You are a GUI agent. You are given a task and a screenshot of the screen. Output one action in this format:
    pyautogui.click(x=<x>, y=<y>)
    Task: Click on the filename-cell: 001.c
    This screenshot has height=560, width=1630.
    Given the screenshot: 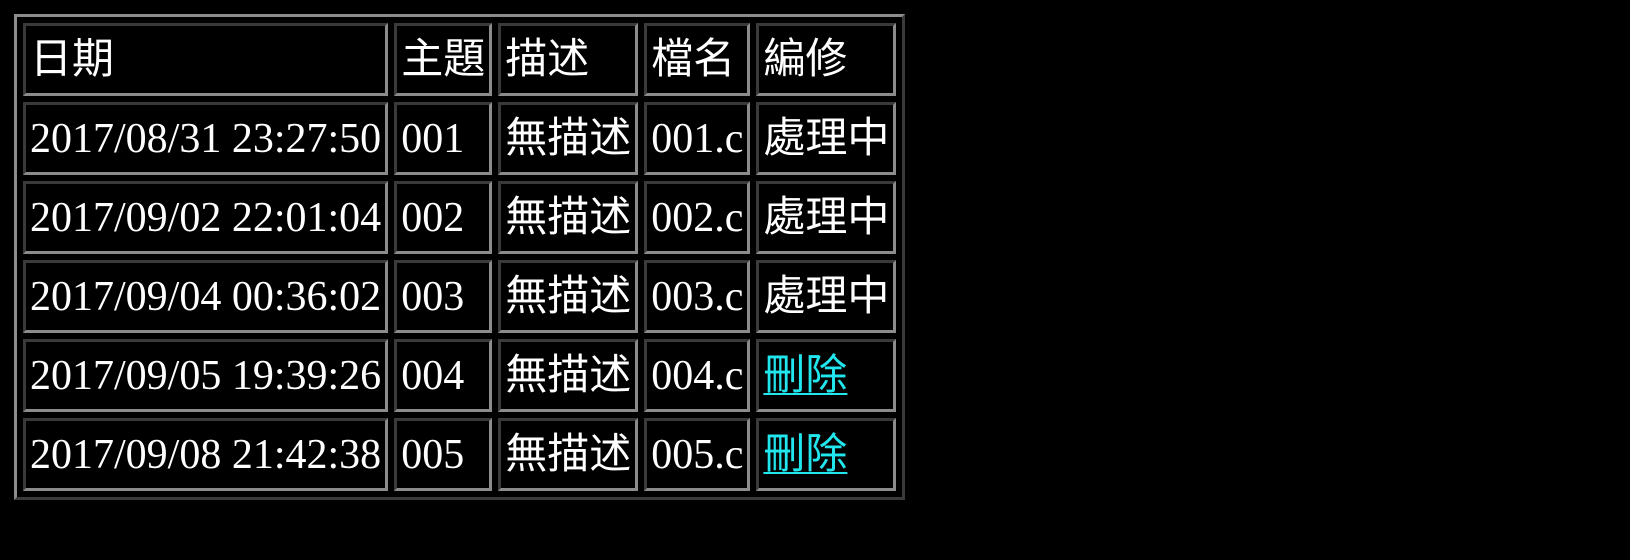 What is the action you would take?
    pyautogui.click(x=697, y=138)
    